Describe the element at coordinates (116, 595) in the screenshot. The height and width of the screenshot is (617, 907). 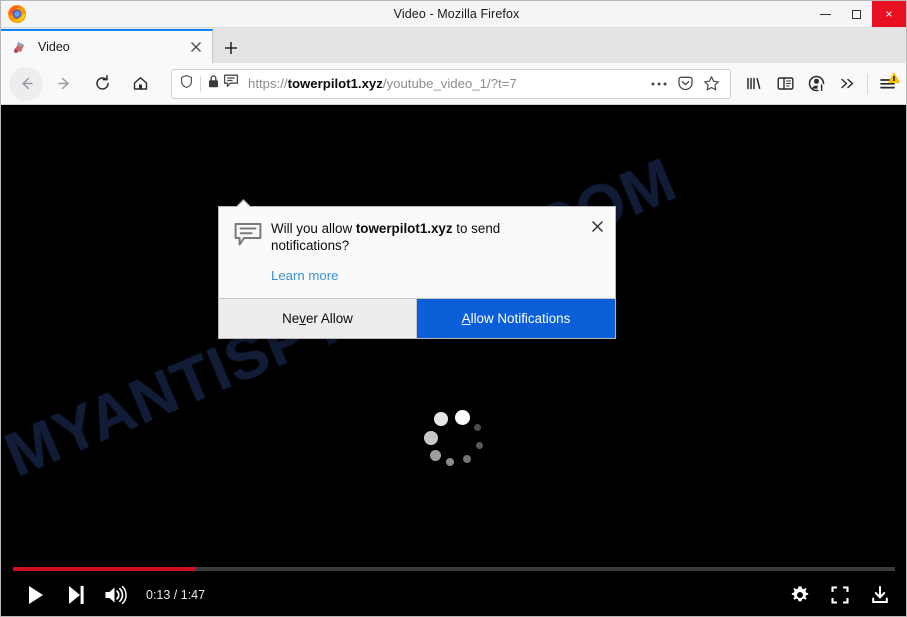
I see `volume-button` at that location.